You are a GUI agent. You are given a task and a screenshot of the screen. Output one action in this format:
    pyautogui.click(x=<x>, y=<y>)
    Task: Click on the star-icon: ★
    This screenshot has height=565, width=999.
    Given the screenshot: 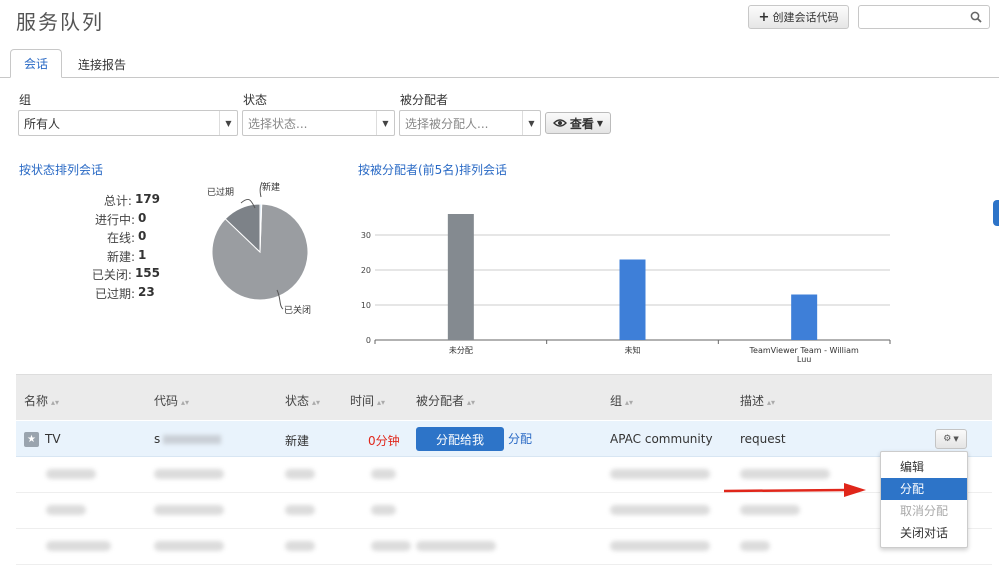 What is the action you would take?
    pyautogui.click(x=31, y=439)
    